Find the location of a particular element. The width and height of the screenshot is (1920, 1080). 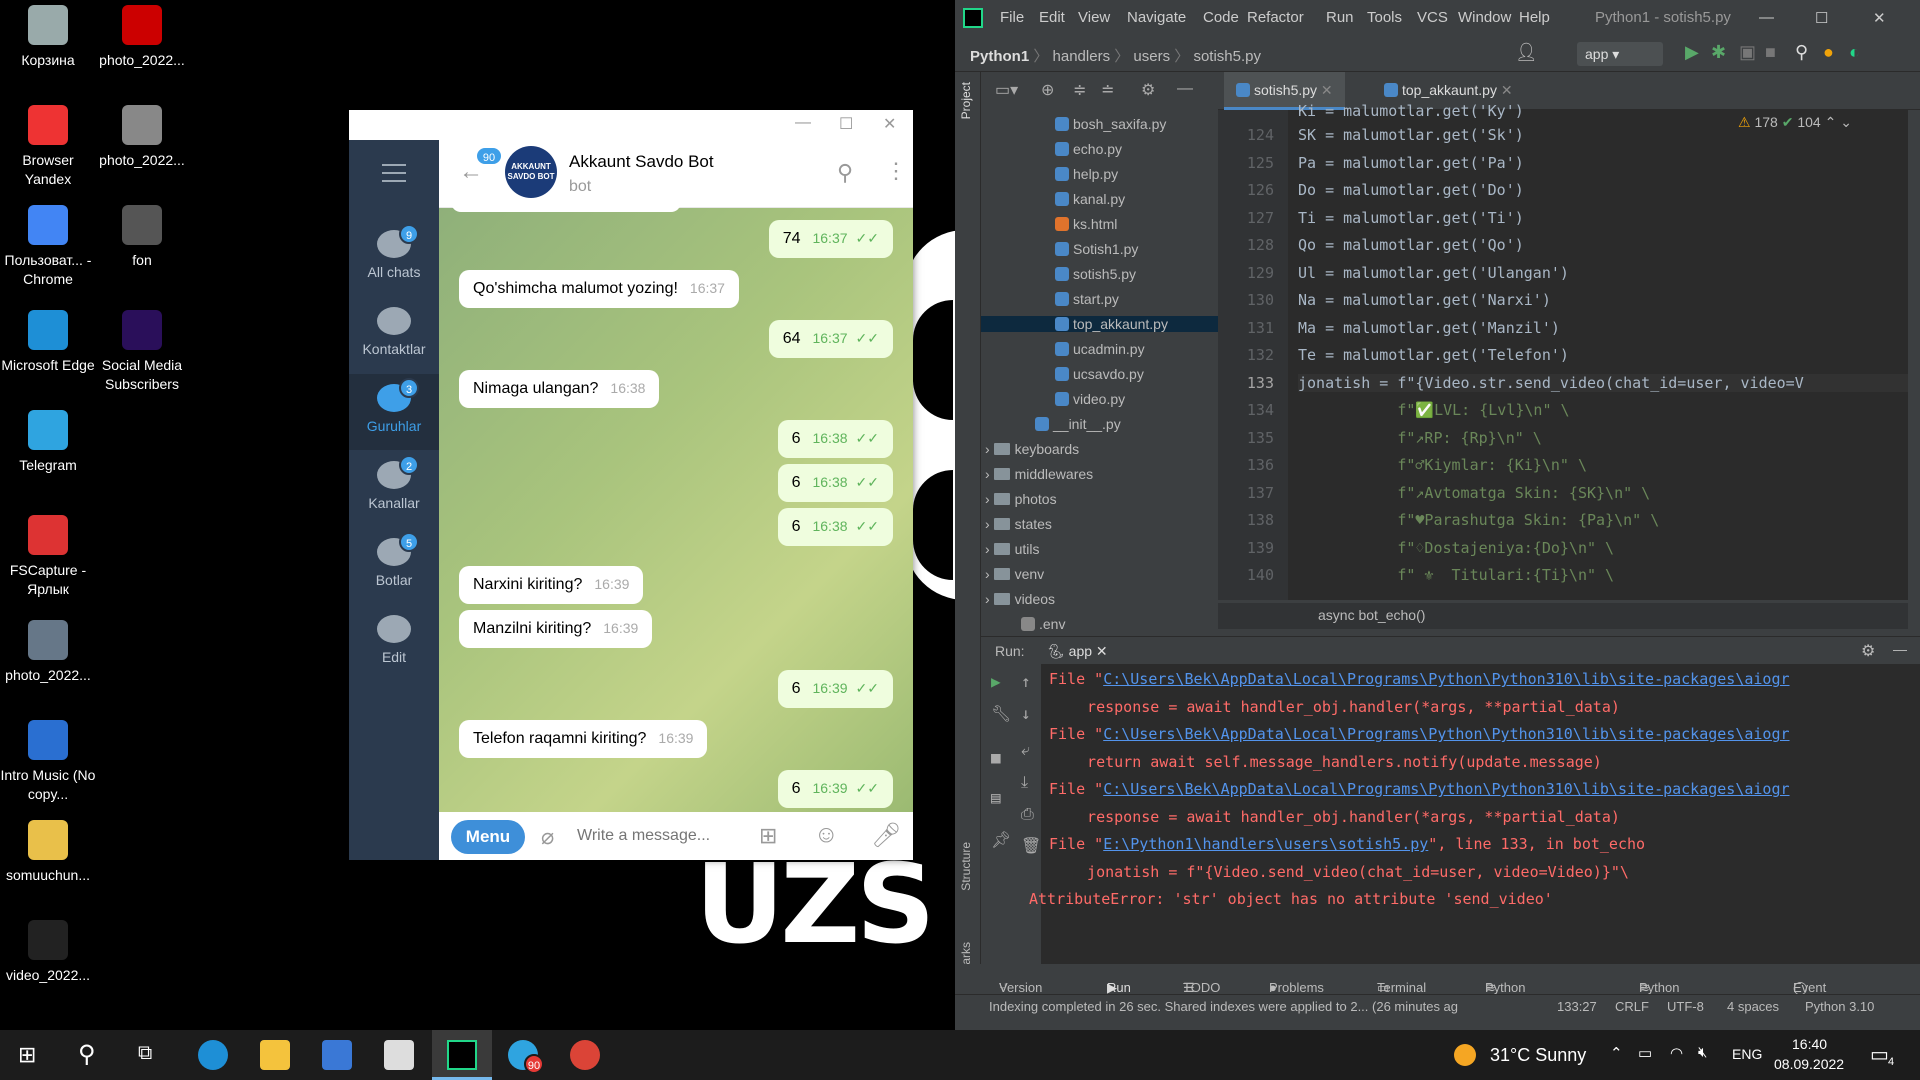

tree-item: start.py is located at coordinates (1087, 299).